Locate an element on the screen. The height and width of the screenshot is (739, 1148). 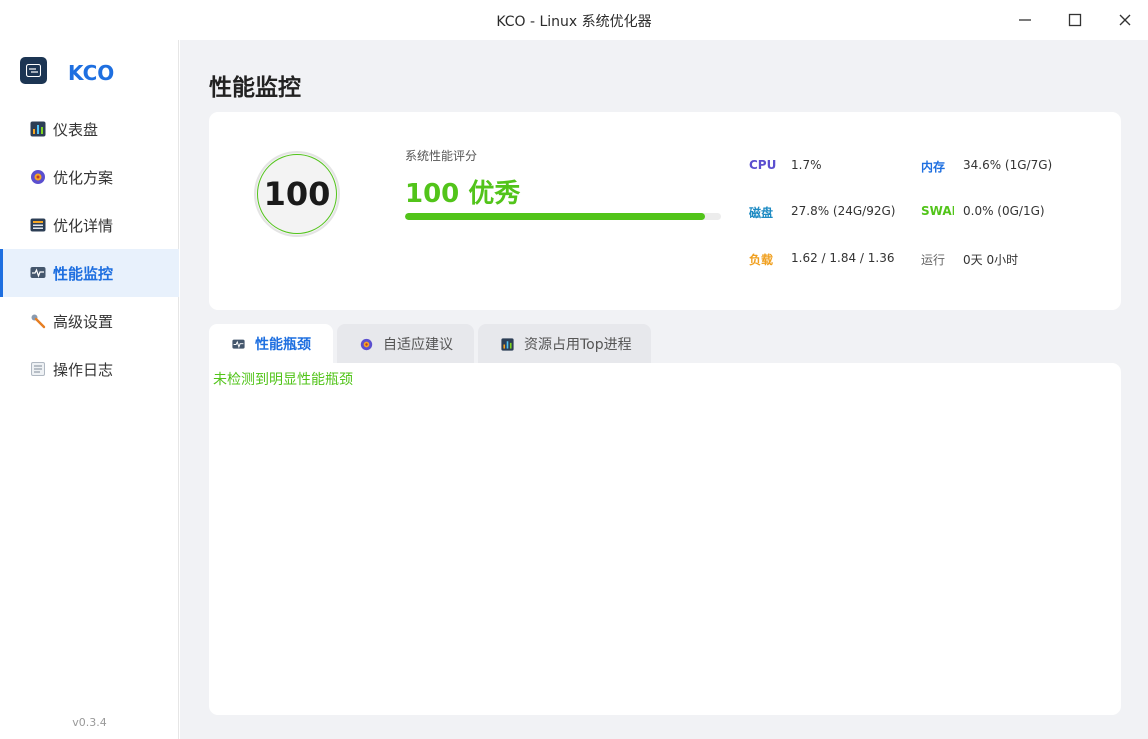
close-icon is located at coordinates (1125, 20).